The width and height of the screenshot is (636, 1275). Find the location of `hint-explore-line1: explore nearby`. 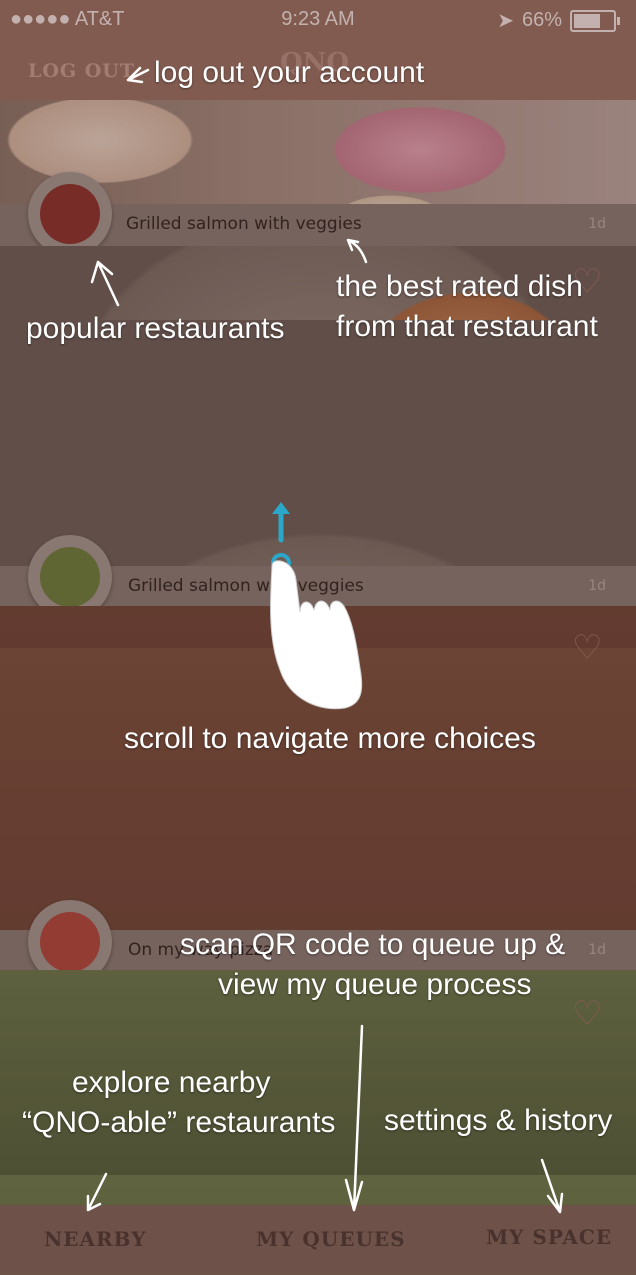

hint-explore-line1: explore nearby is located at coordinates (171, 1082).